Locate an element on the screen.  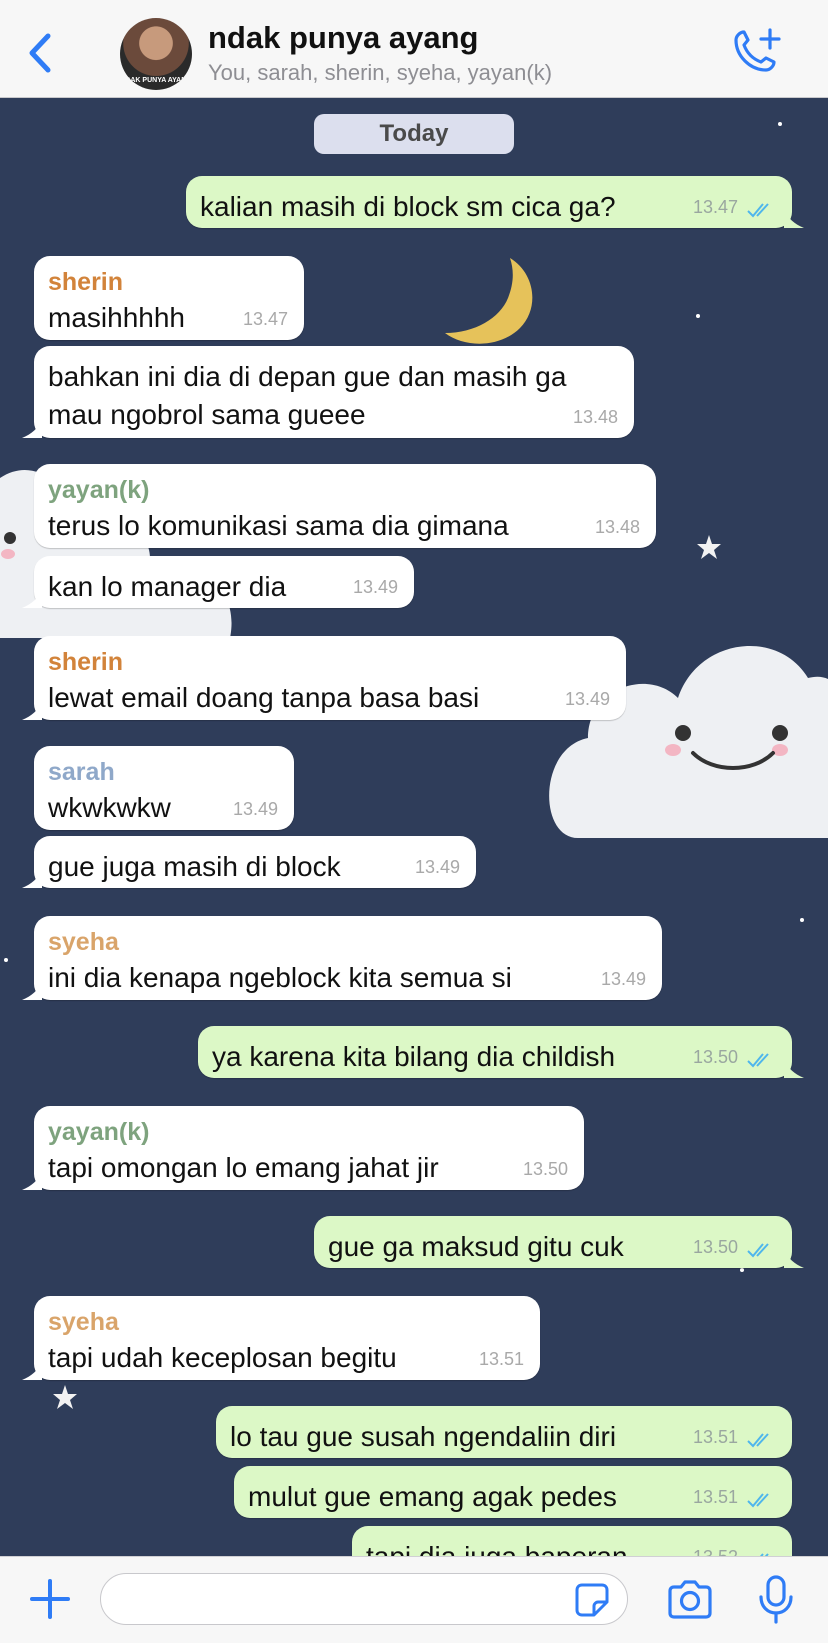
avatar-caption: NDAK PUNYA AYANG is located at coordinates (156, 80).